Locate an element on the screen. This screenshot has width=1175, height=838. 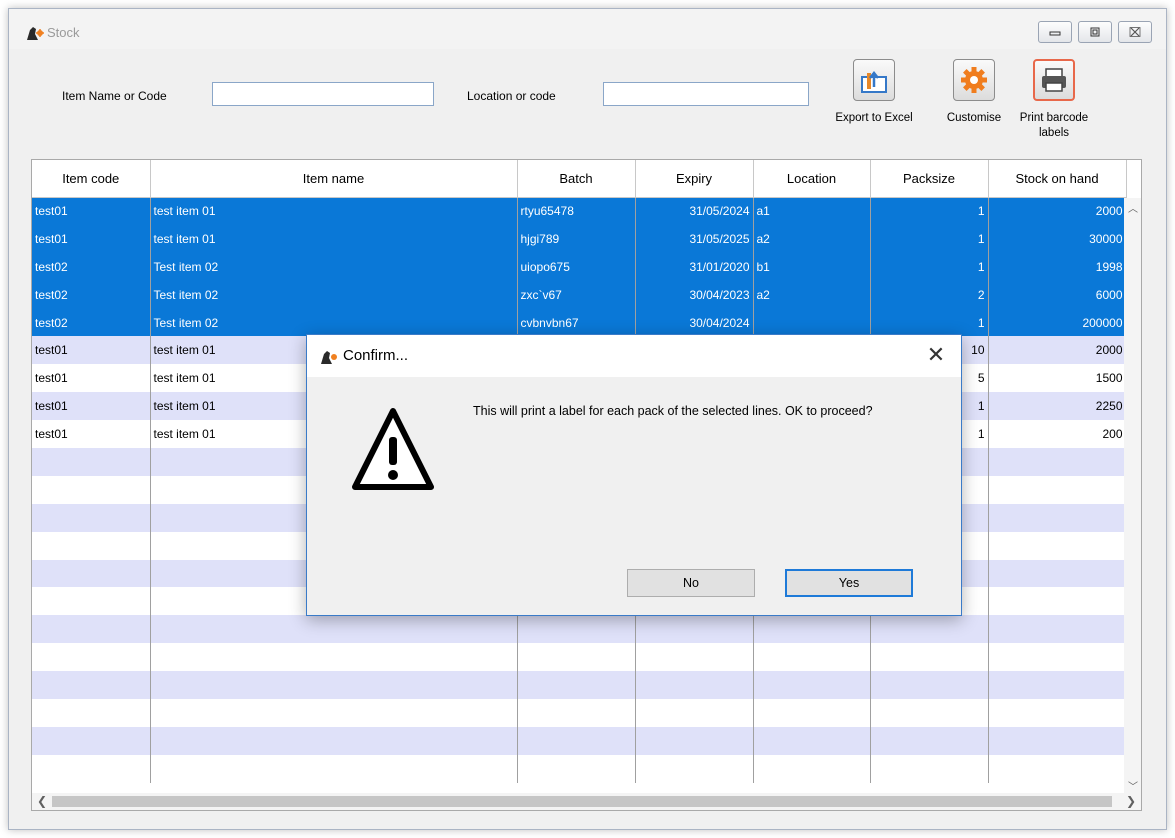
horizontal-scroll-thumb is located at coordinates (582, 801).